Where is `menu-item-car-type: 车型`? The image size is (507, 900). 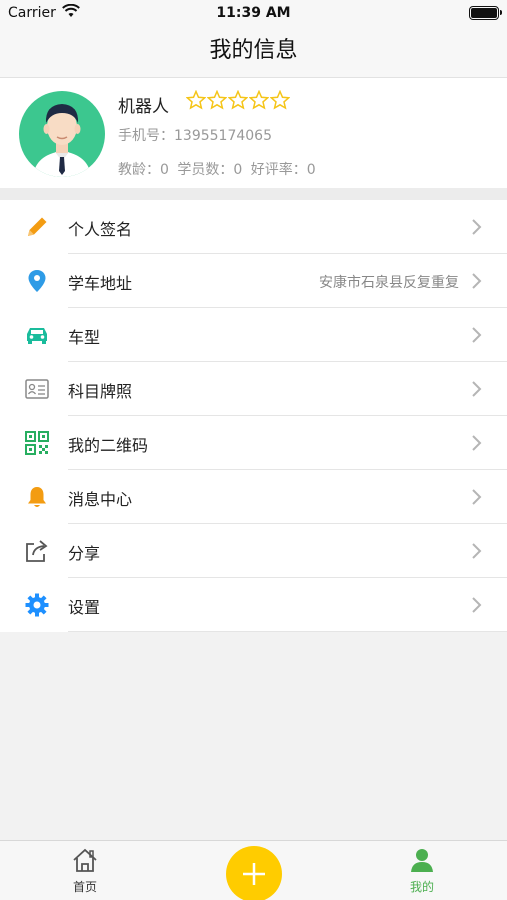 menu-item-car-type: 车型 is located at coordinates (253, 335).